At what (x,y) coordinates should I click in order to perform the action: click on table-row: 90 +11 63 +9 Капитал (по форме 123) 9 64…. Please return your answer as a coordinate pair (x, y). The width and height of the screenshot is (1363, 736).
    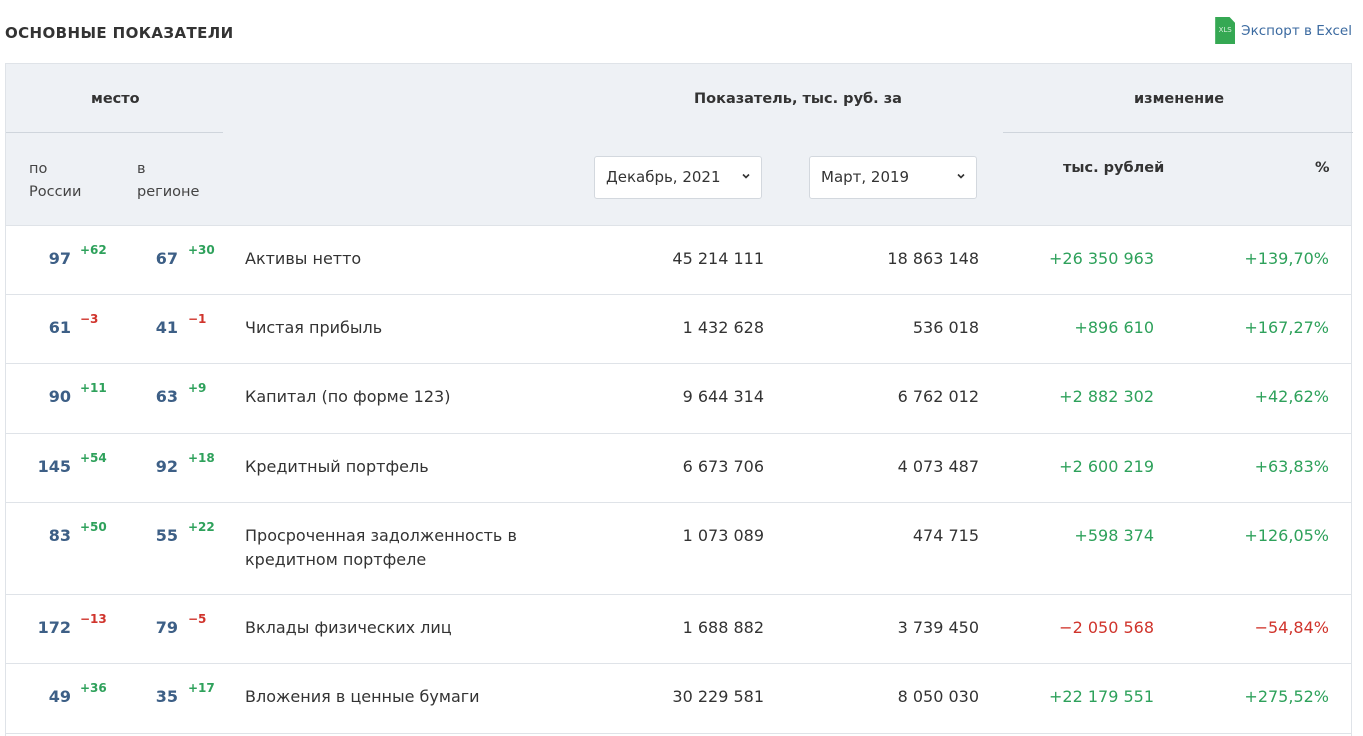
    Looking at the image, I should click on (678, 399).